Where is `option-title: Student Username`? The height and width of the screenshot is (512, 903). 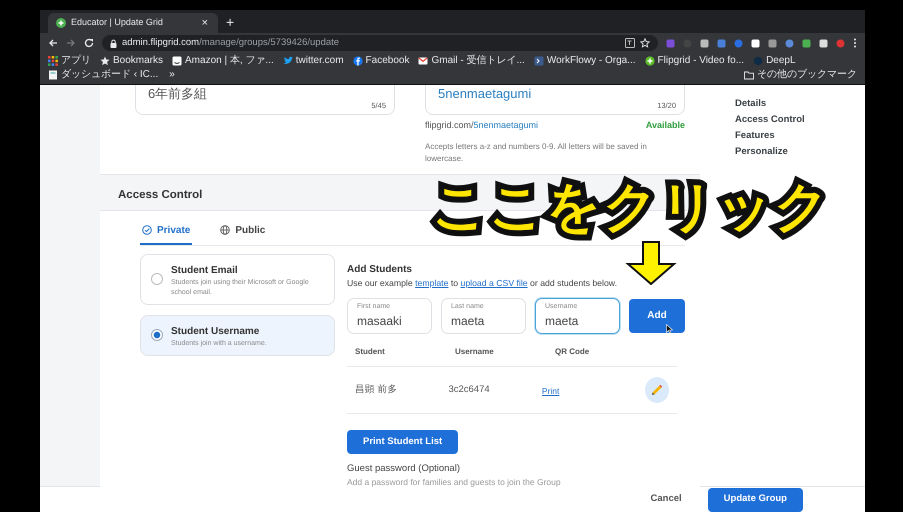
option-title: Student Username is located at coordinates (215, 331).